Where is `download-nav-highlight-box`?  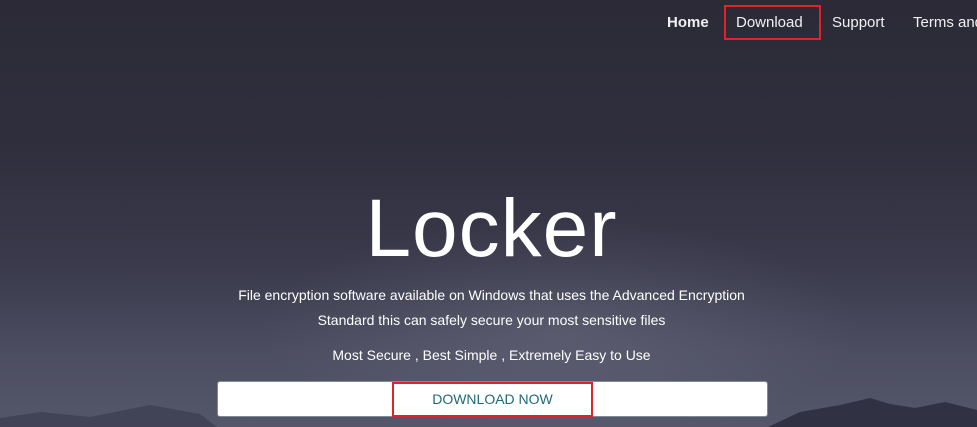
download-nav-highlight-box is located at coordinates (772, 22).